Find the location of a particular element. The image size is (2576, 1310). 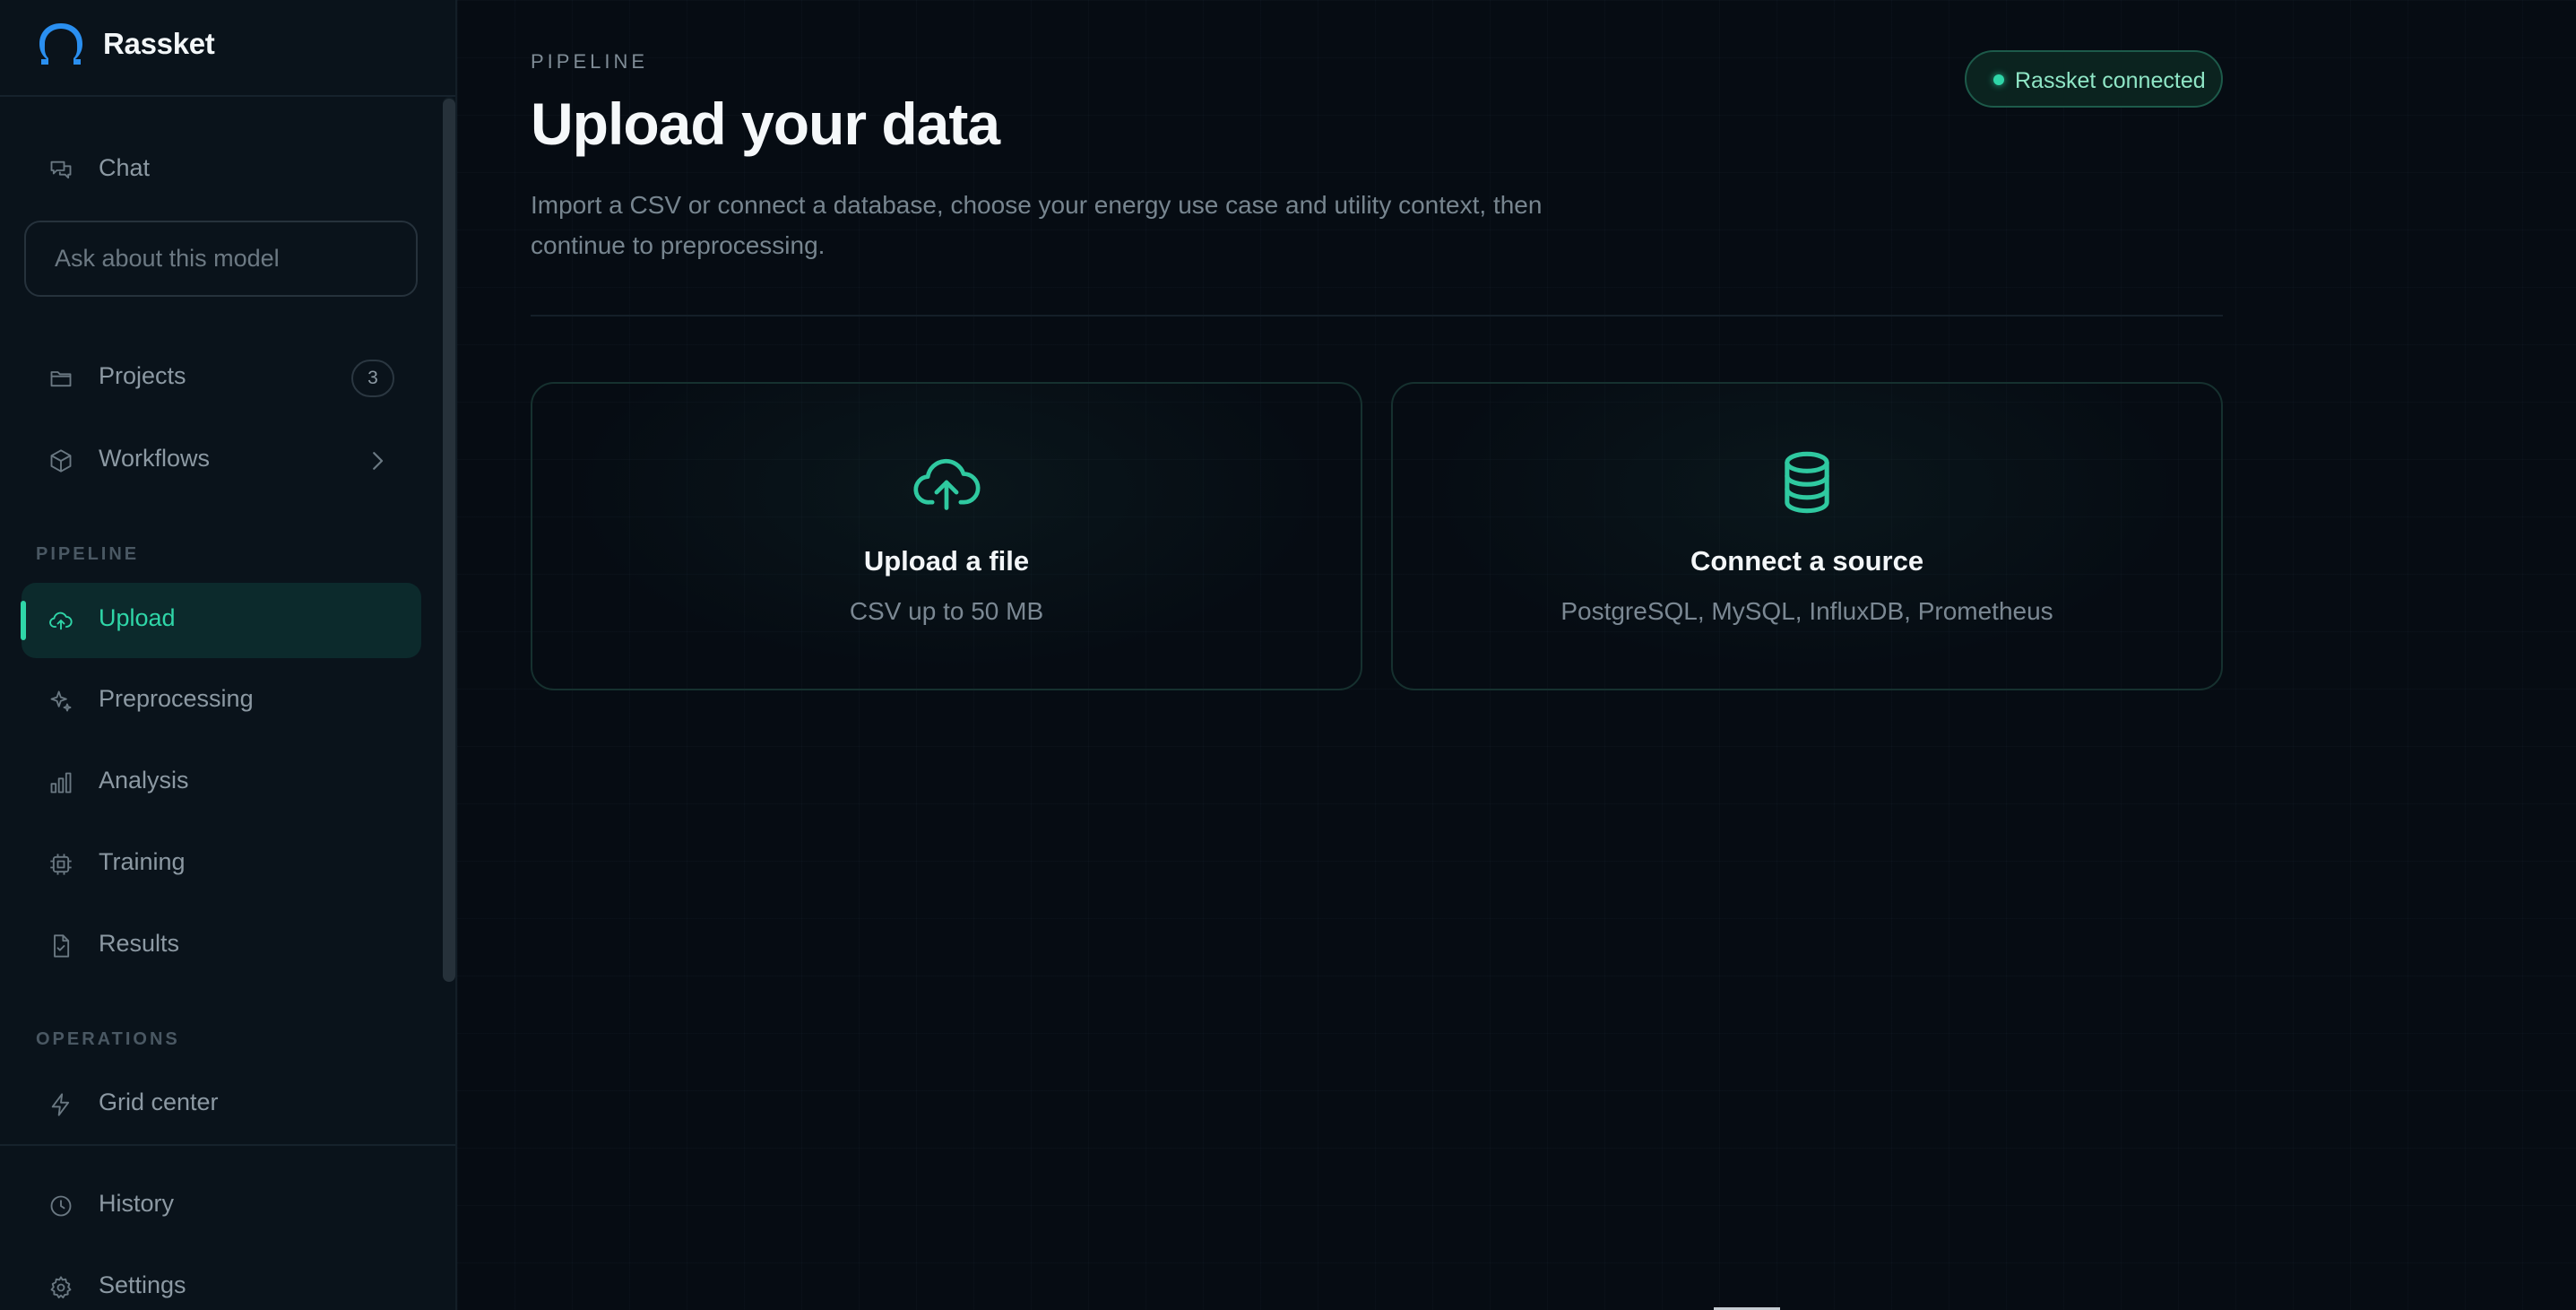

folder-icon is located at coordinates (60, 378).